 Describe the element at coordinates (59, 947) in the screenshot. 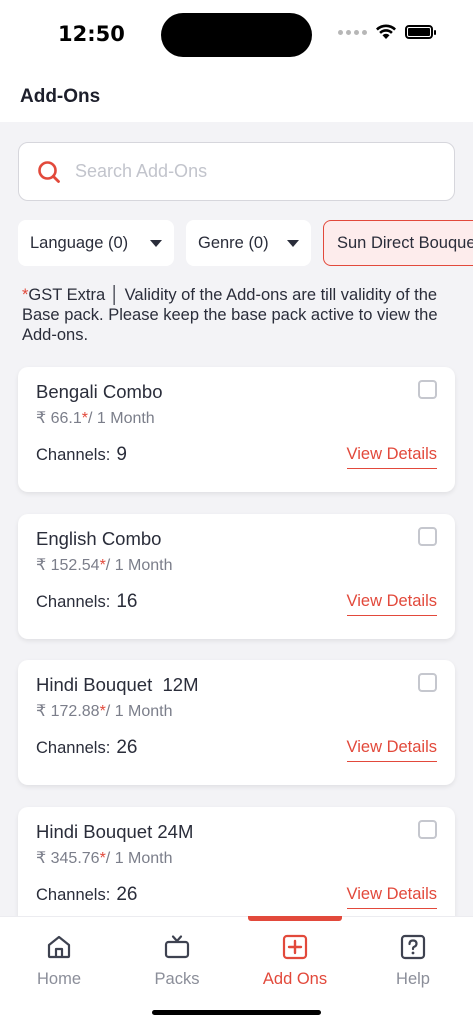

I see `home-icon` at that location.